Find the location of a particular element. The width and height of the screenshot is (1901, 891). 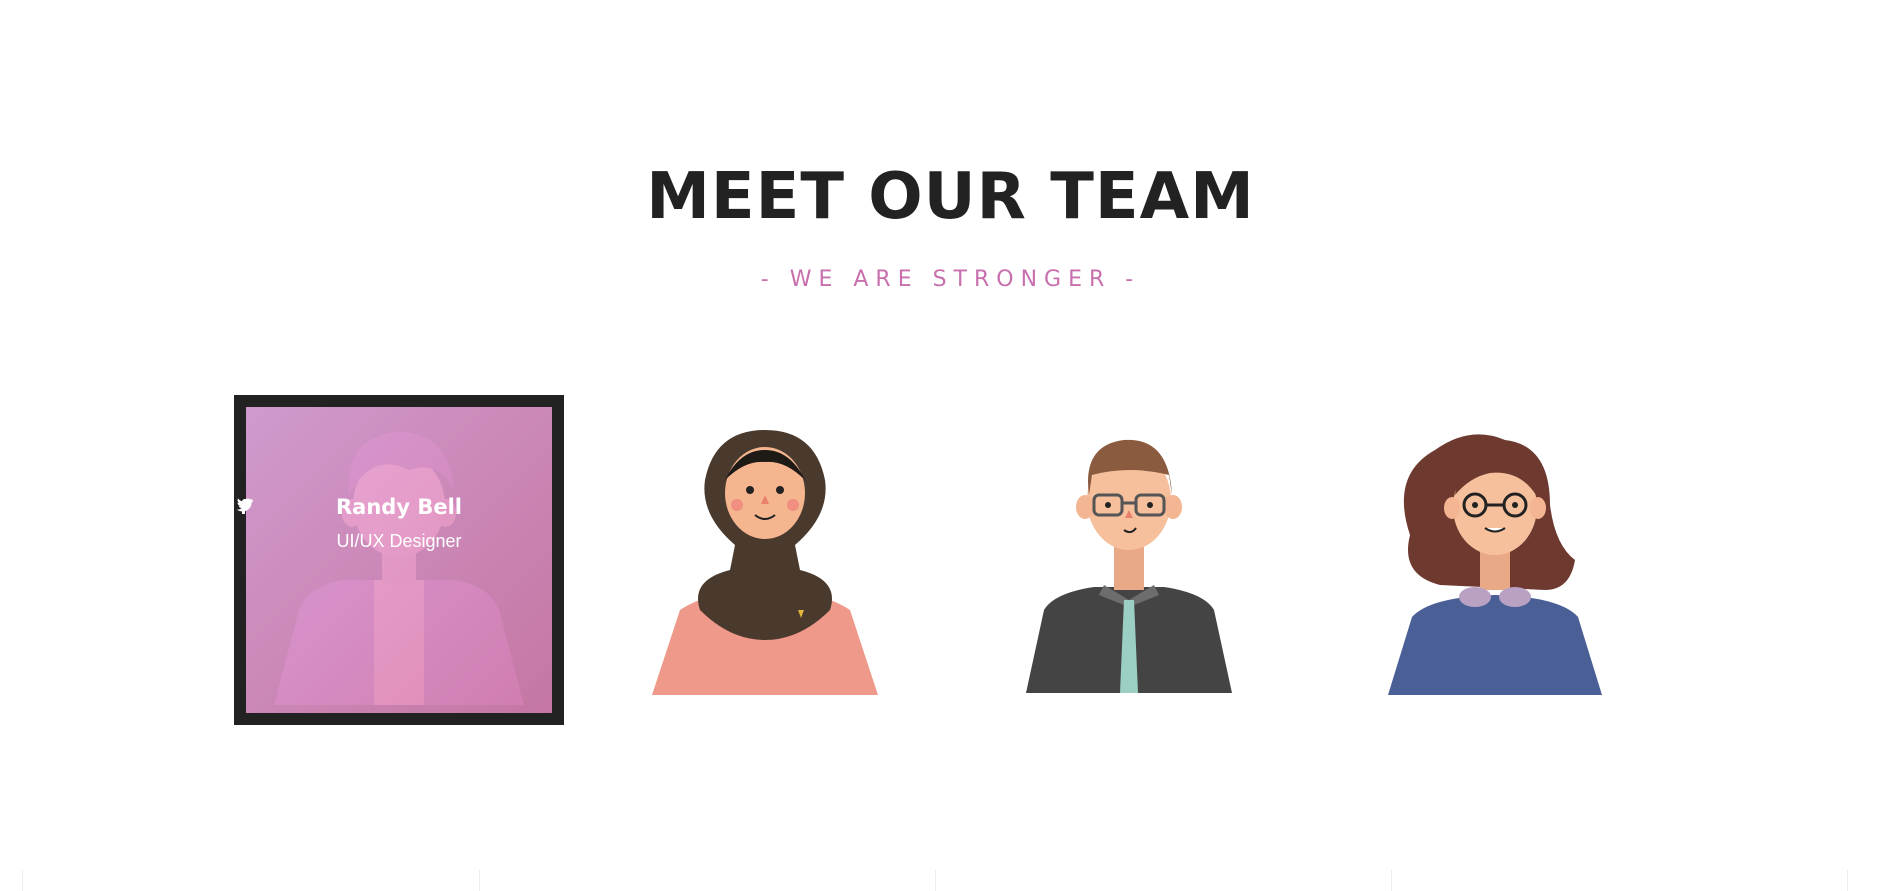

team-member-card-1: Randy Bell UI/UX Designer is located at coordinates (399, 560).